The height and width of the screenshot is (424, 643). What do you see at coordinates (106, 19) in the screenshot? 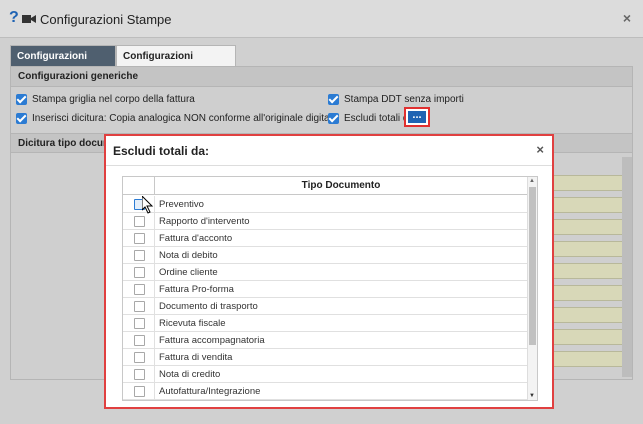
I see `window-title: Configurazioni Stampe` at bounding box center [106, 19].